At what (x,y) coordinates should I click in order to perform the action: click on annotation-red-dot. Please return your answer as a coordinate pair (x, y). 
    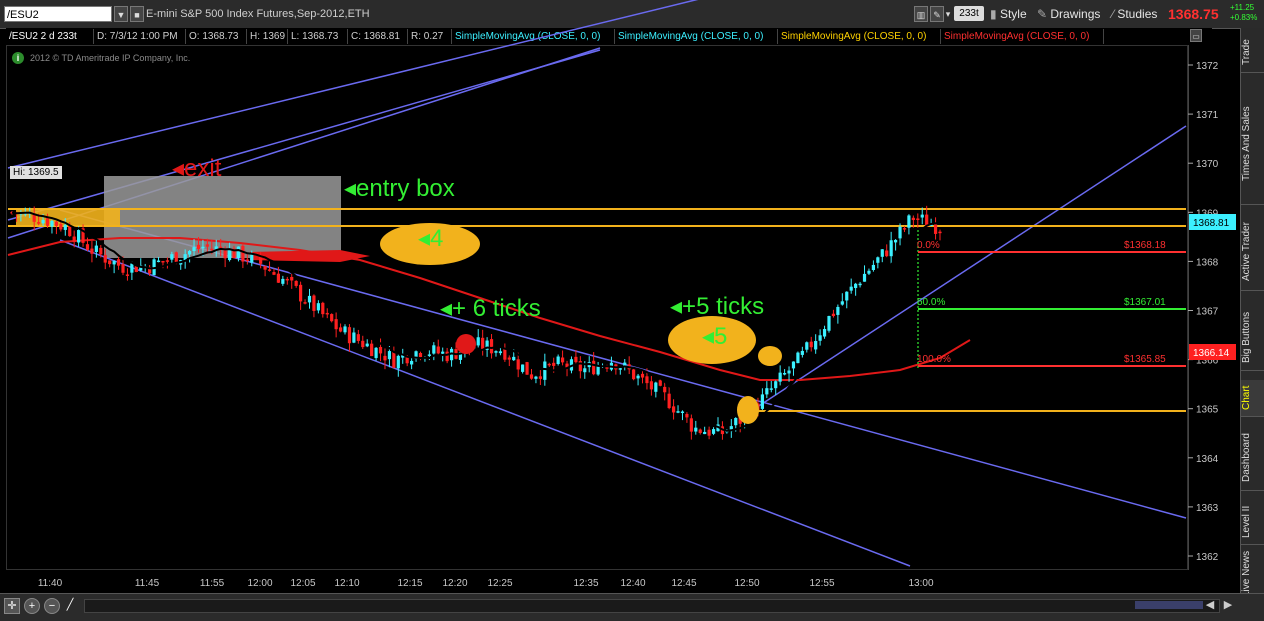
    Looking at the image, I should click on (466, 344).